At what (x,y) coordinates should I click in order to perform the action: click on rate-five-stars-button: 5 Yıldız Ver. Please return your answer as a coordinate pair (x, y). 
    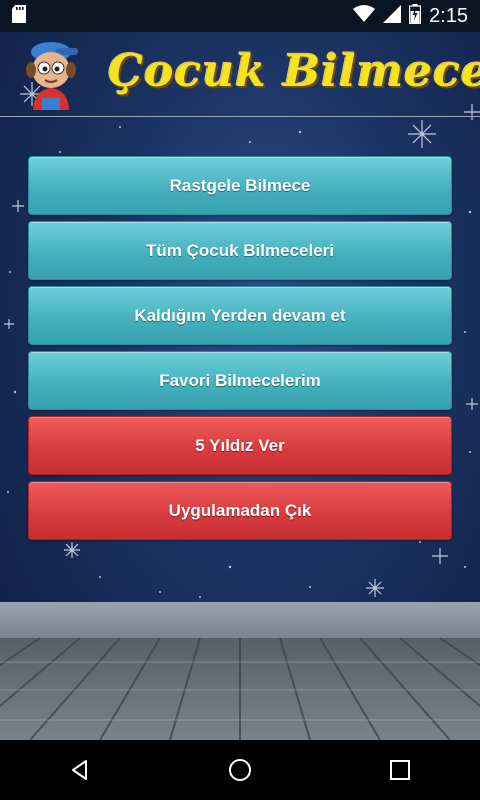
    Looking at the image, I should click on (240, 445).